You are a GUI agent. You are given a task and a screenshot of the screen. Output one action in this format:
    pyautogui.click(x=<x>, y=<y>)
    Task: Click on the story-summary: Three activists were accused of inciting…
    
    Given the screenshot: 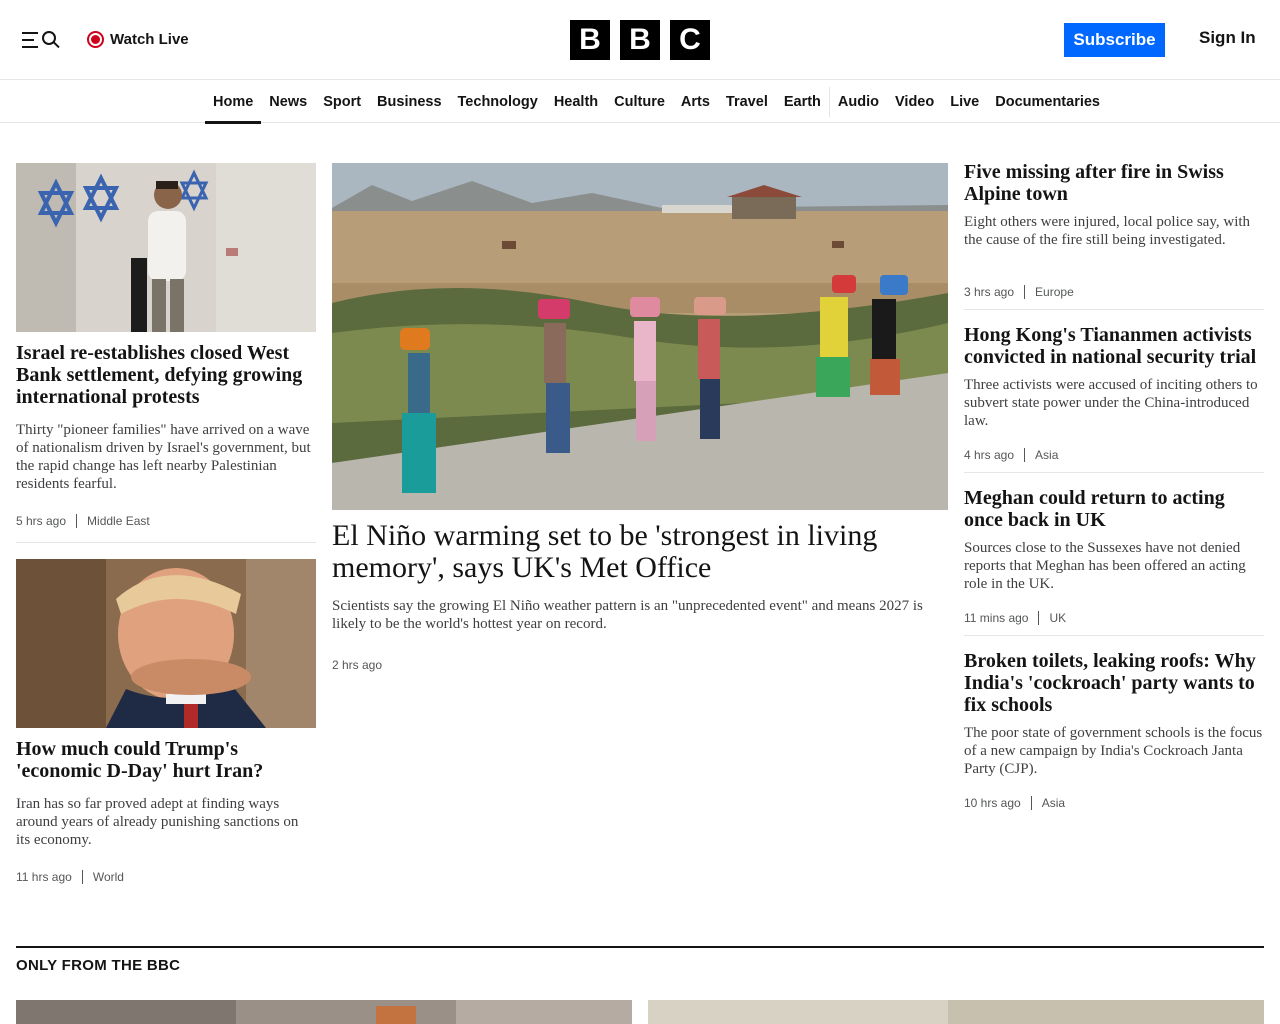 What is the action you would take?
    pyautogui.click(x=1111, y=403)
    